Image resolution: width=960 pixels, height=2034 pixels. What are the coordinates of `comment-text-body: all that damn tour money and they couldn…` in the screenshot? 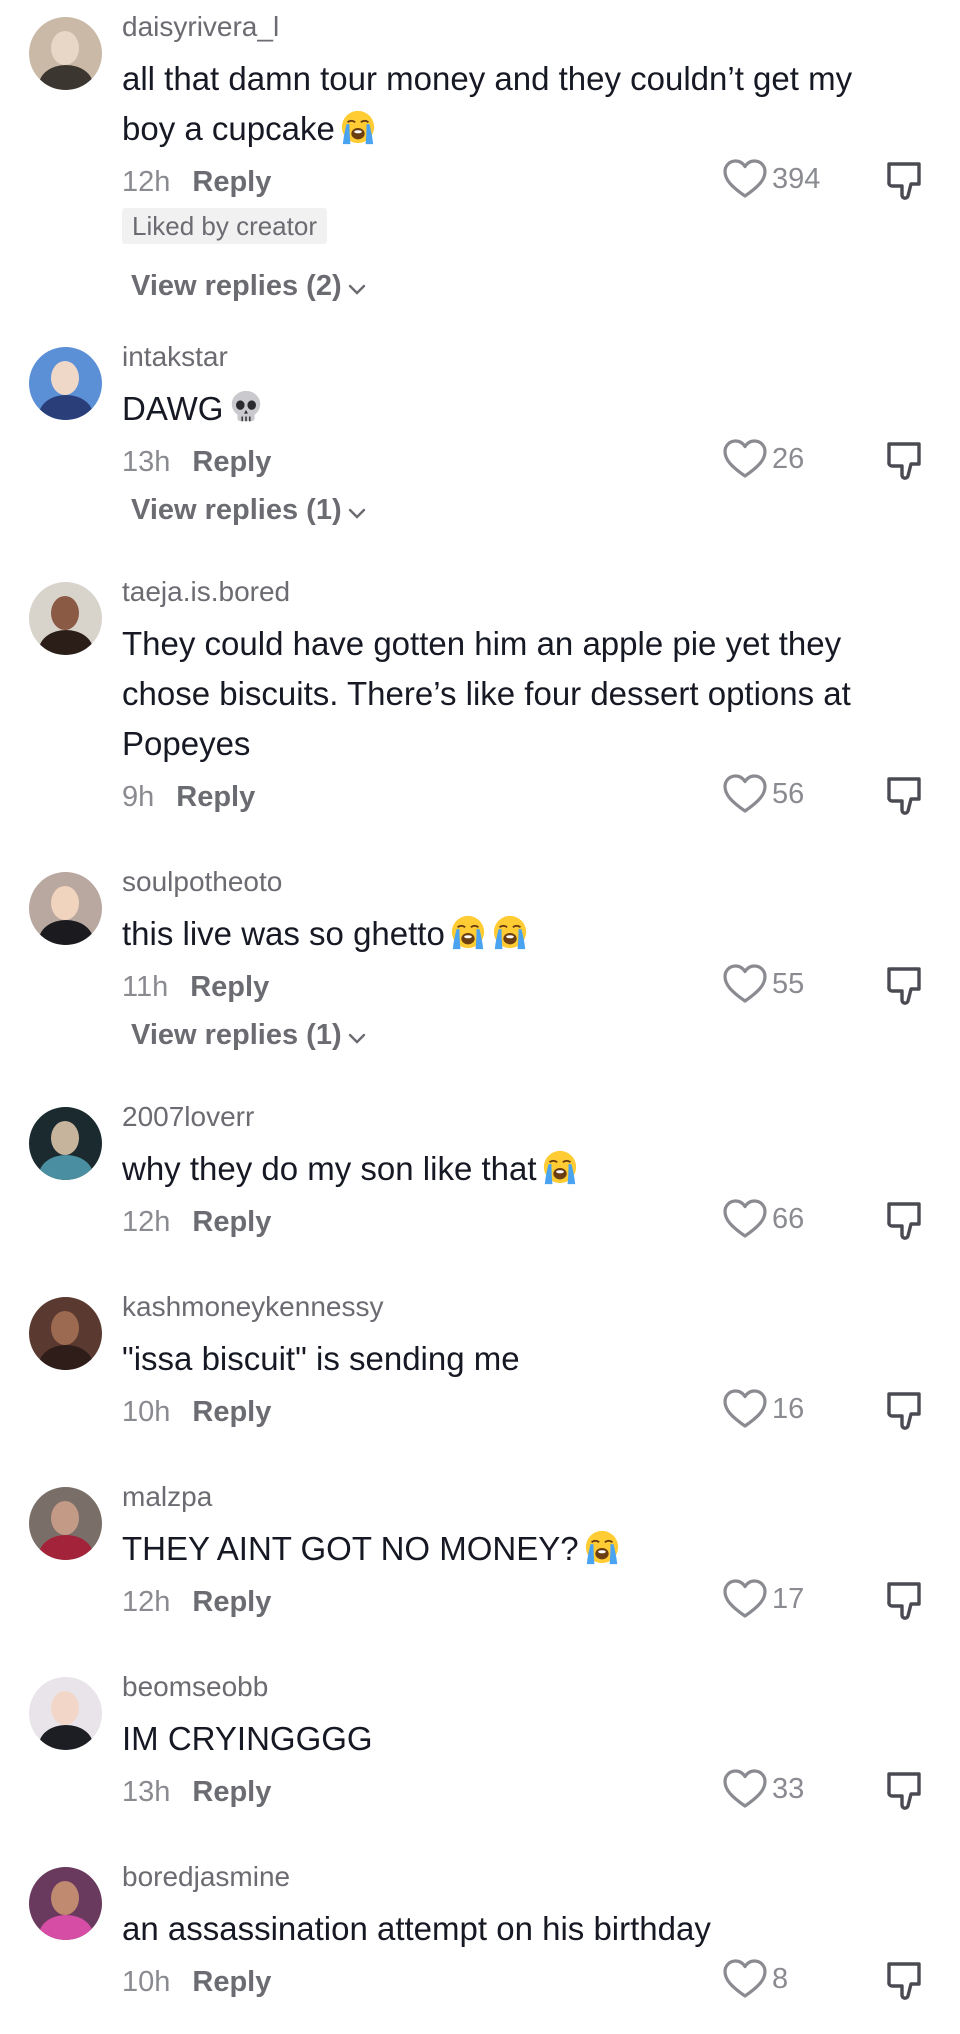 It's located at (487, 103).